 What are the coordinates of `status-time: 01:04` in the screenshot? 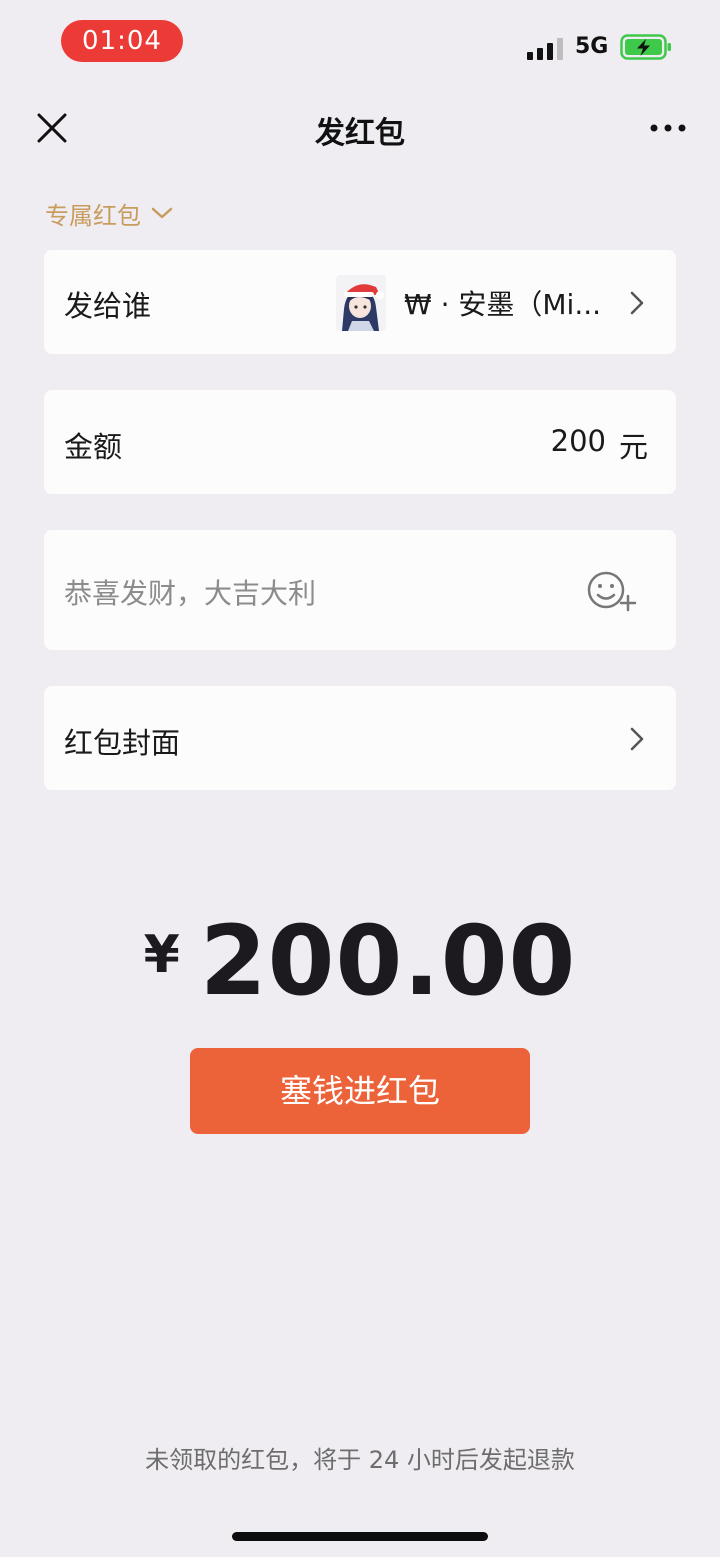 It's located at (122, 41).